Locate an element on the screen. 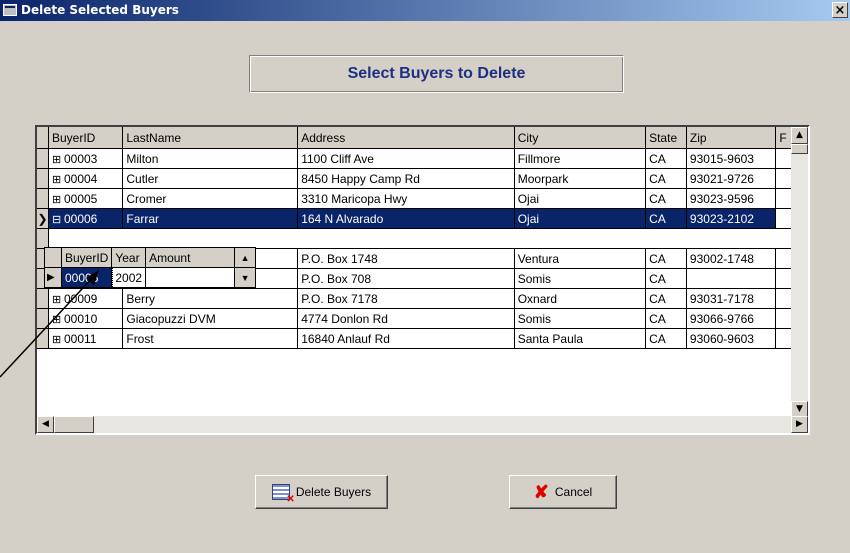 Image resolution: width=850 pixels, height=553 pixels. cell-address: 3310 Maricopa Hwy is located at coordinates (406, 198).